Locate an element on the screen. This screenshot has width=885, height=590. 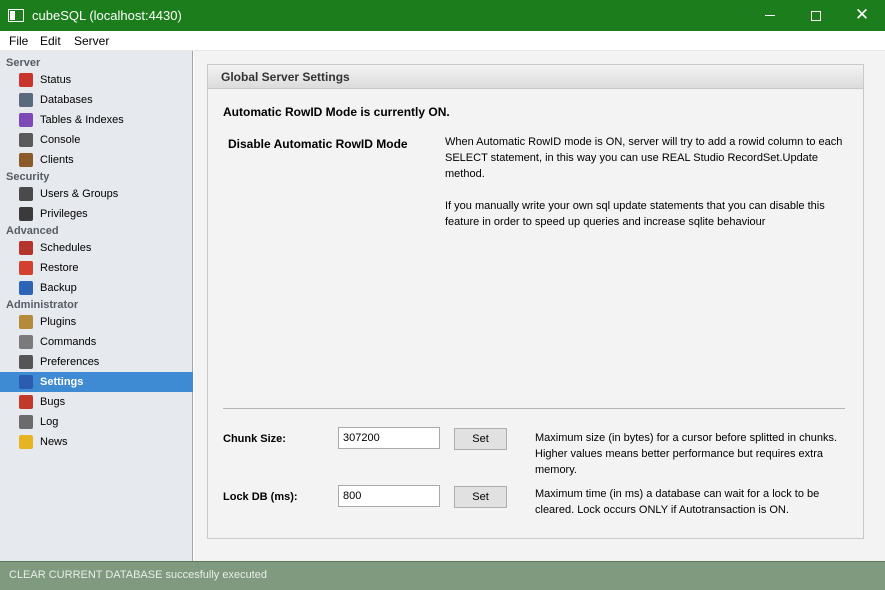
rowid-status-text: Automatic RowID Mode is currently ON. is located at coordinates (336, 112).